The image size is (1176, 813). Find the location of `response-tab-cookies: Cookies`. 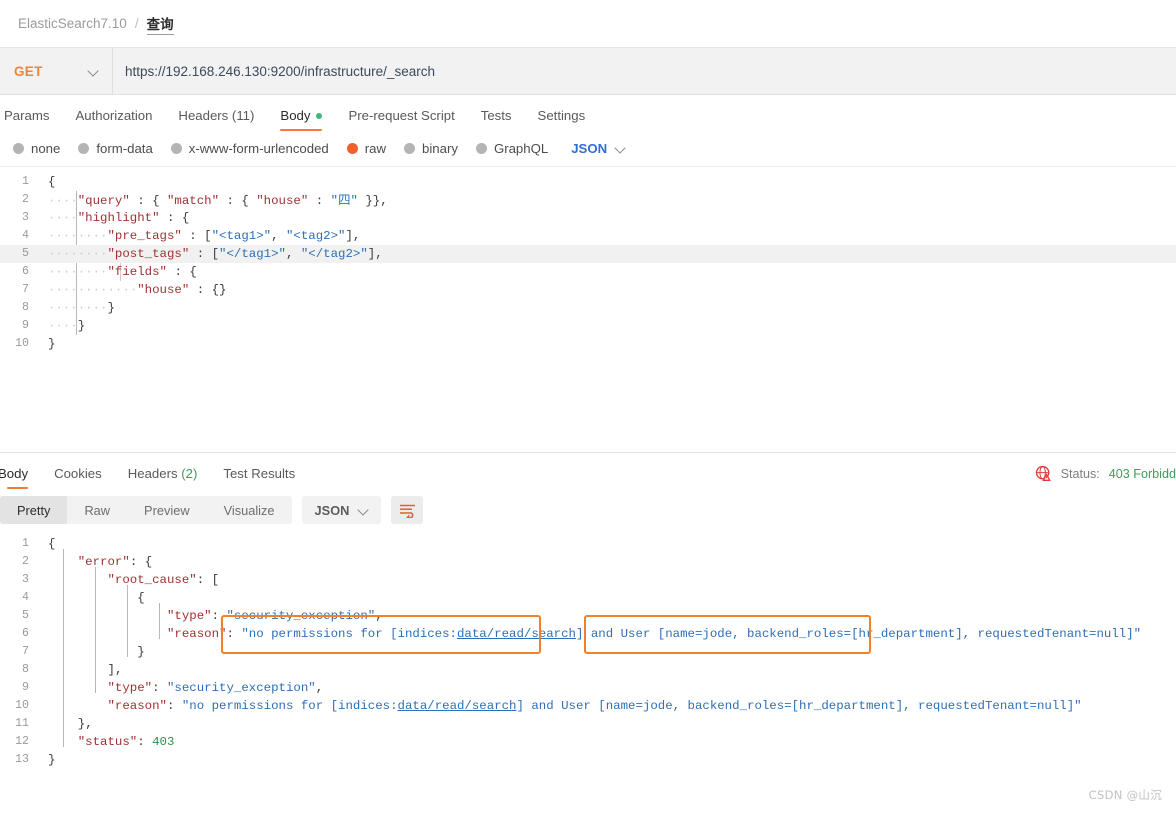

response-tab-cookies: Cookies is located at coordinates (78, 477).